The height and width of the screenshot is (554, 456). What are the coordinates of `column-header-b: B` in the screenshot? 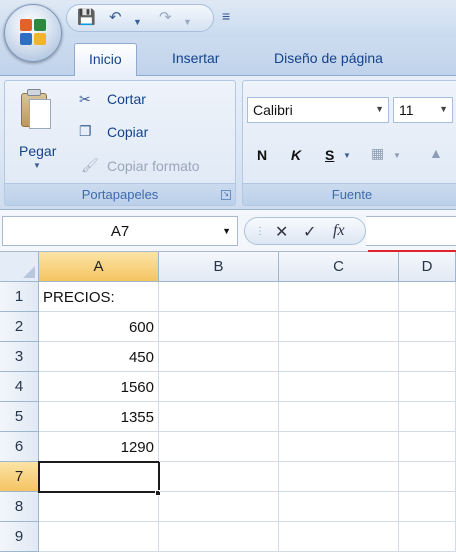 It's located at (219, 267).